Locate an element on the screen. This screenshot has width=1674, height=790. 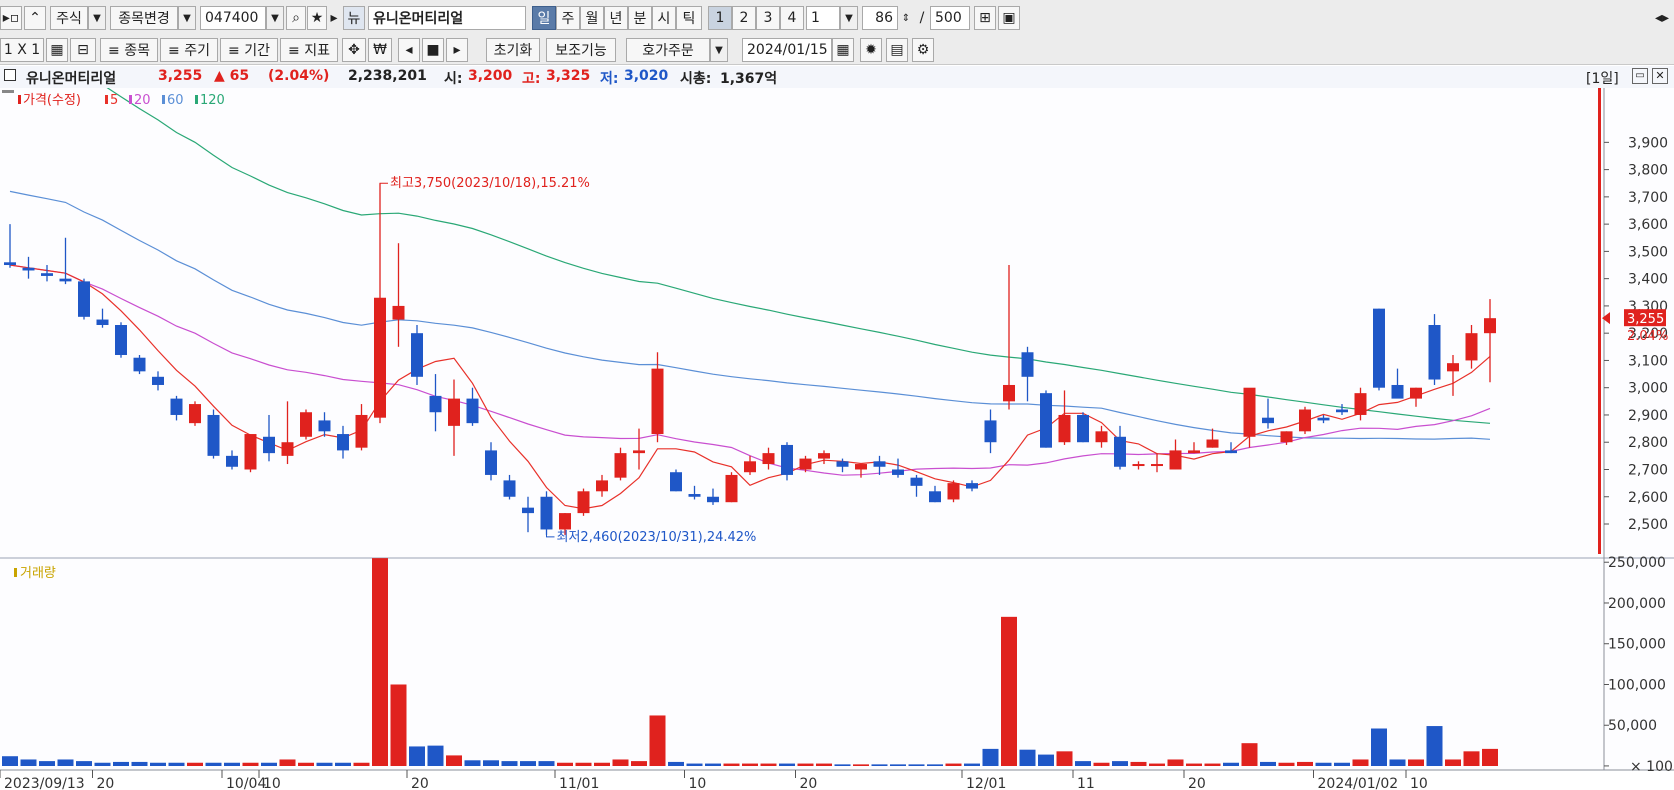
select-checkbox is located at coordinates (10, 75).